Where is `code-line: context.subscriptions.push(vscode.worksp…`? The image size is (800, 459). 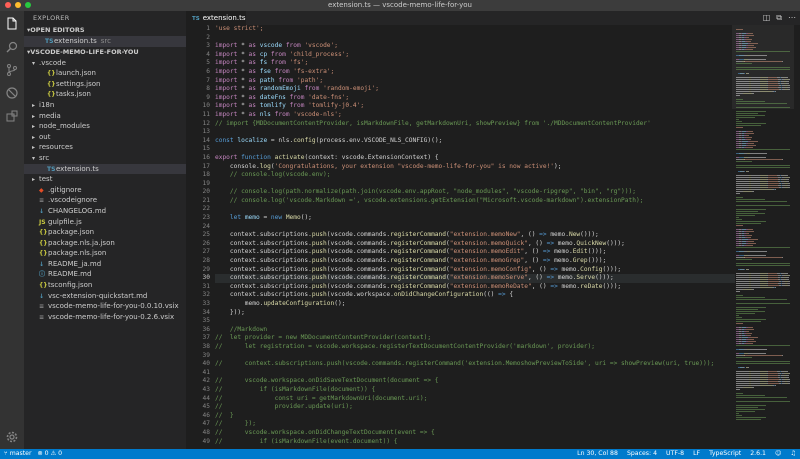 code-line: context.subscriptions.push(vscode.worksp… is located at coordinates (475, 295).